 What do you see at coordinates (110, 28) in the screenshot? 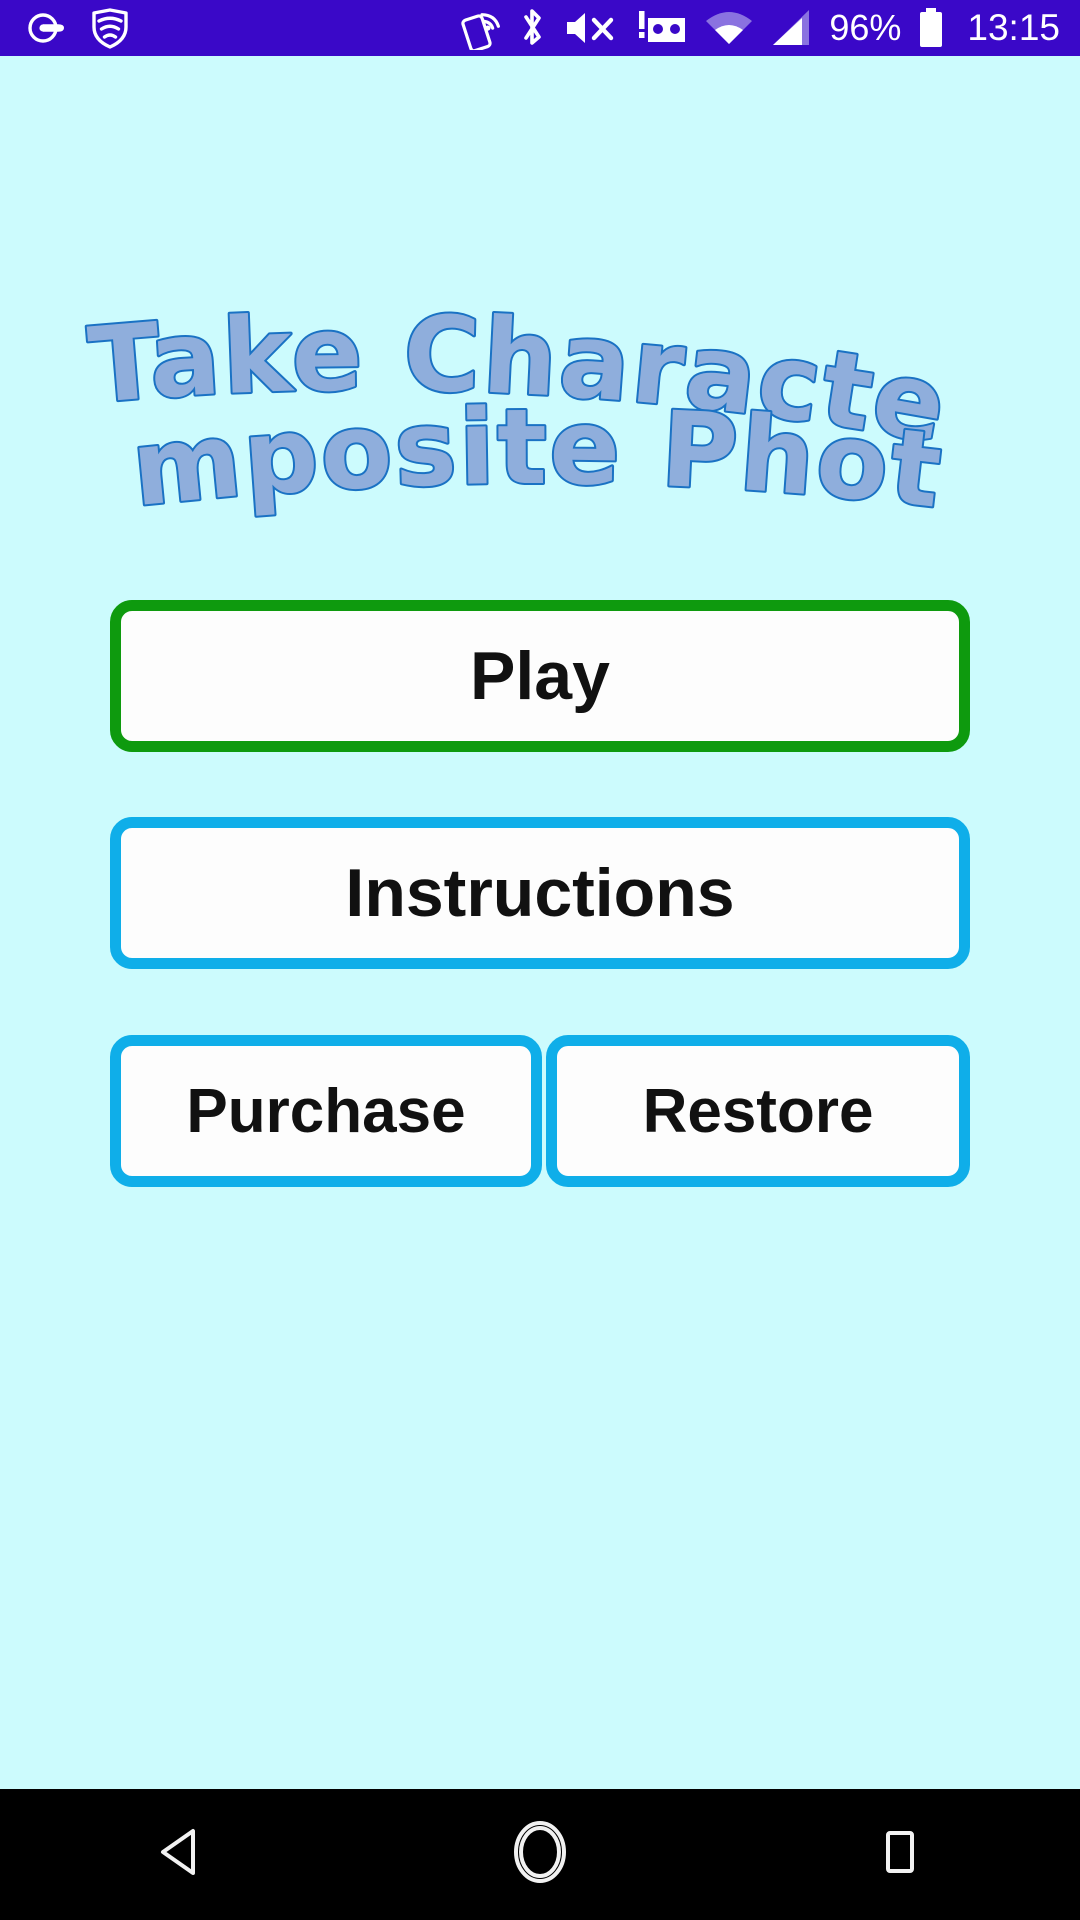
I see `vpn-shield-icon` at bounding box center [110, 28].